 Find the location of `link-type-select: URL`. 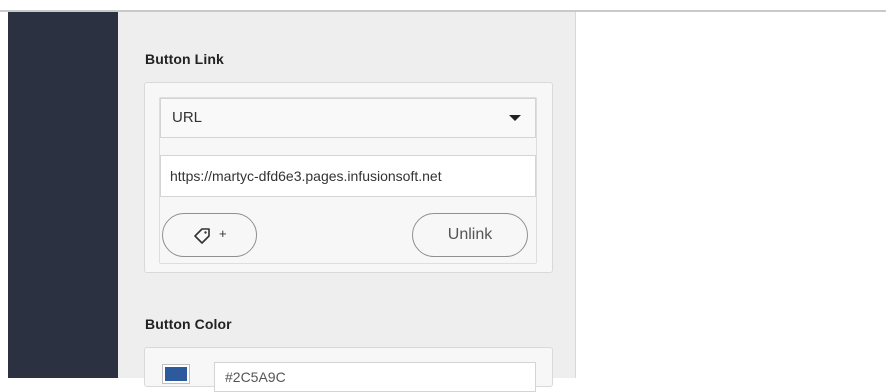

link-type-select: URL is located at coordinates (348, 118).